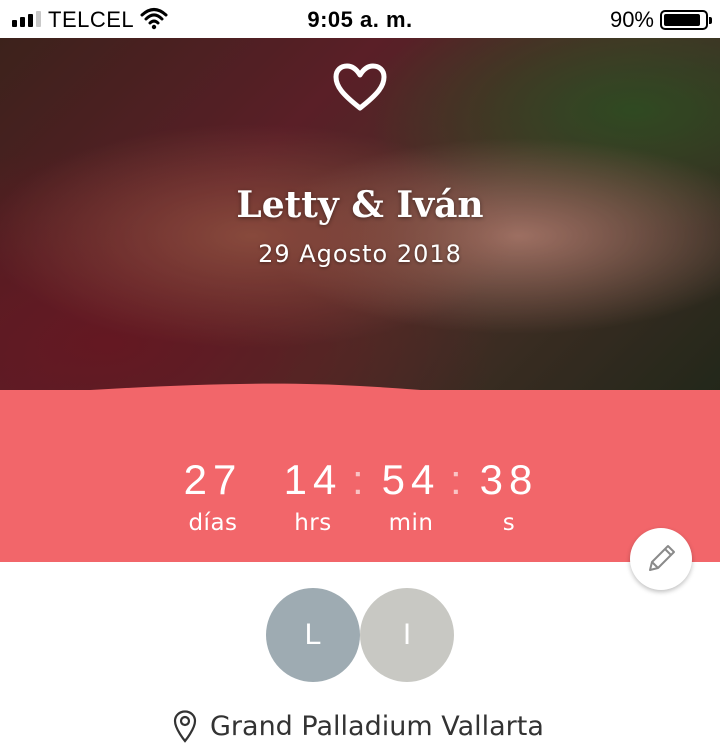  I want to click on countdown-days: 27 días, so click(213, 496).